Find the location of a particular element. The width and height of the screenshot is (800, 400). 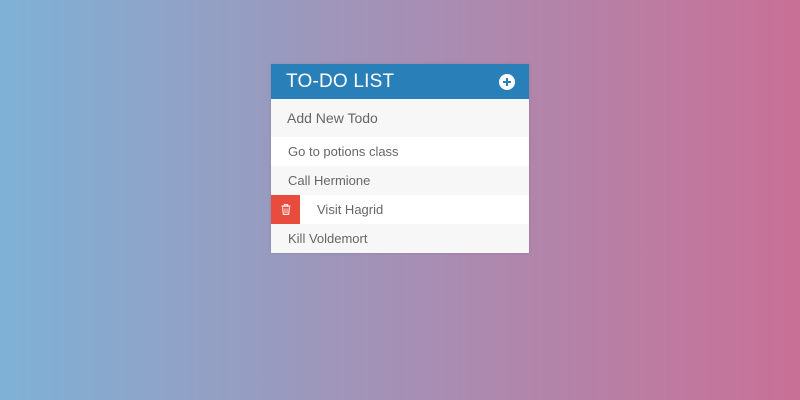

todo-item-text: Kill Voldemort is located at coordinates (328, 238).